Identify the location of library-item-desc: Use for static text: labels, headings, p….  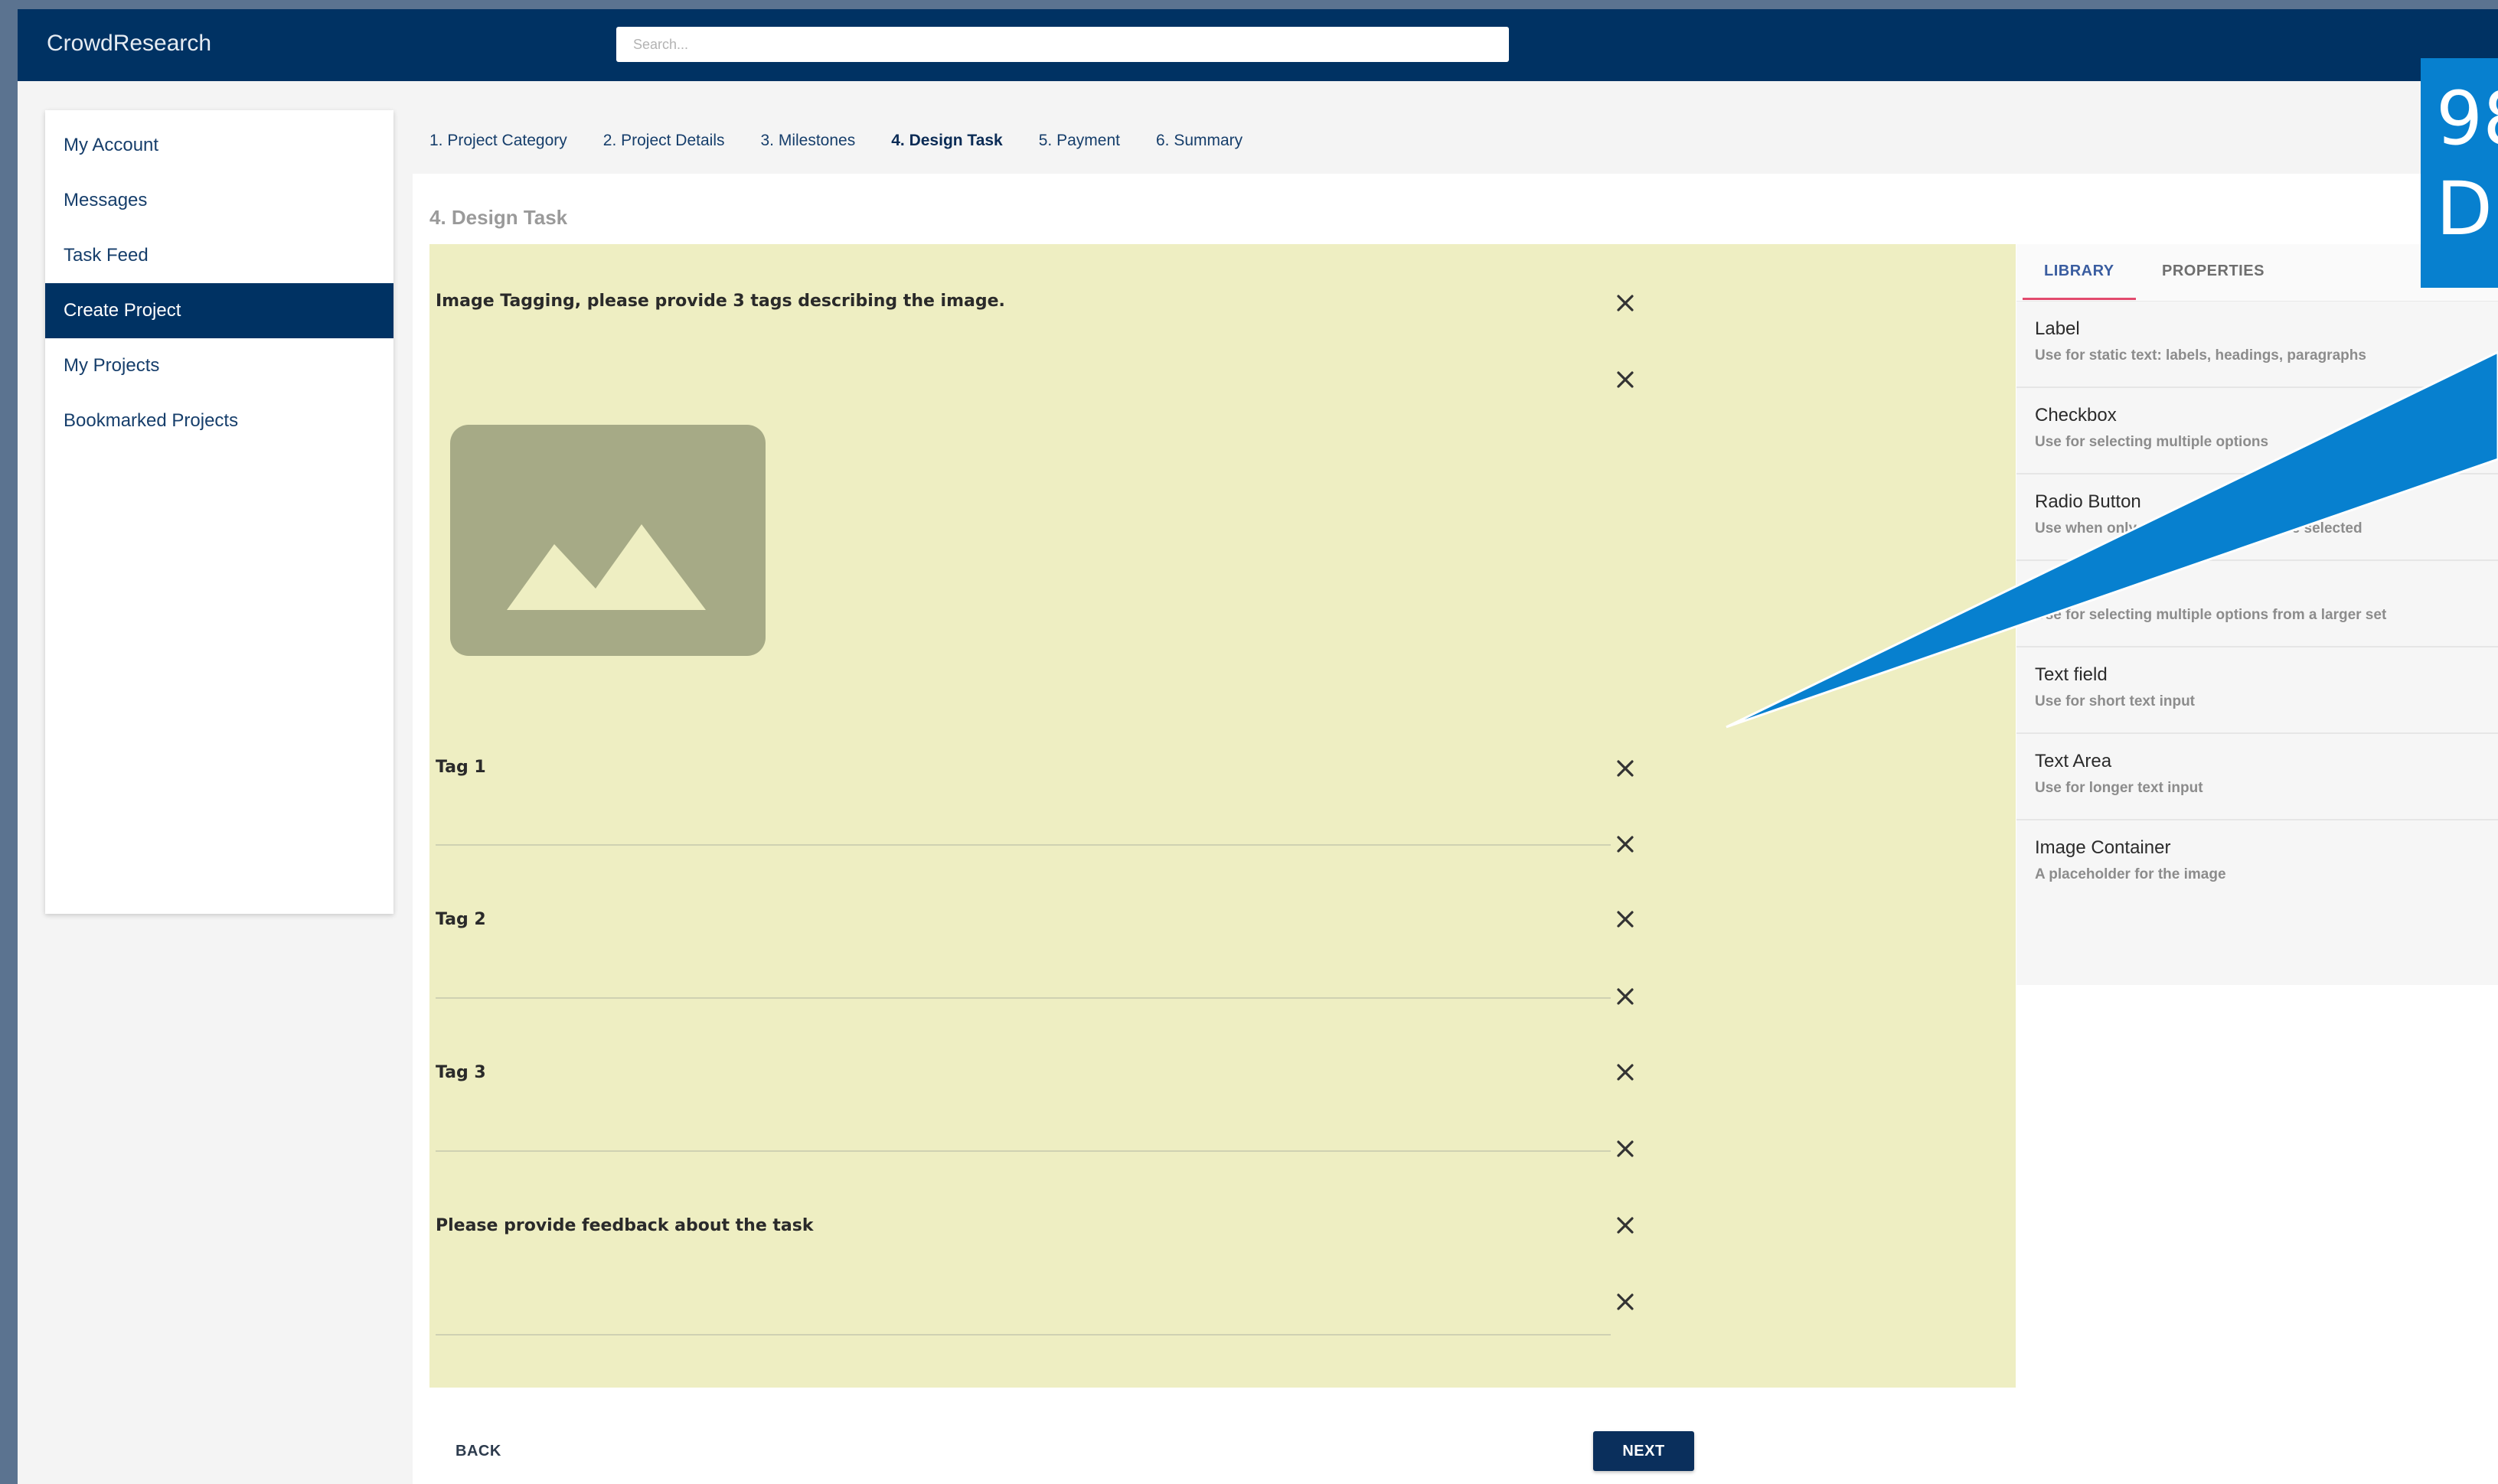
(2200, 355).